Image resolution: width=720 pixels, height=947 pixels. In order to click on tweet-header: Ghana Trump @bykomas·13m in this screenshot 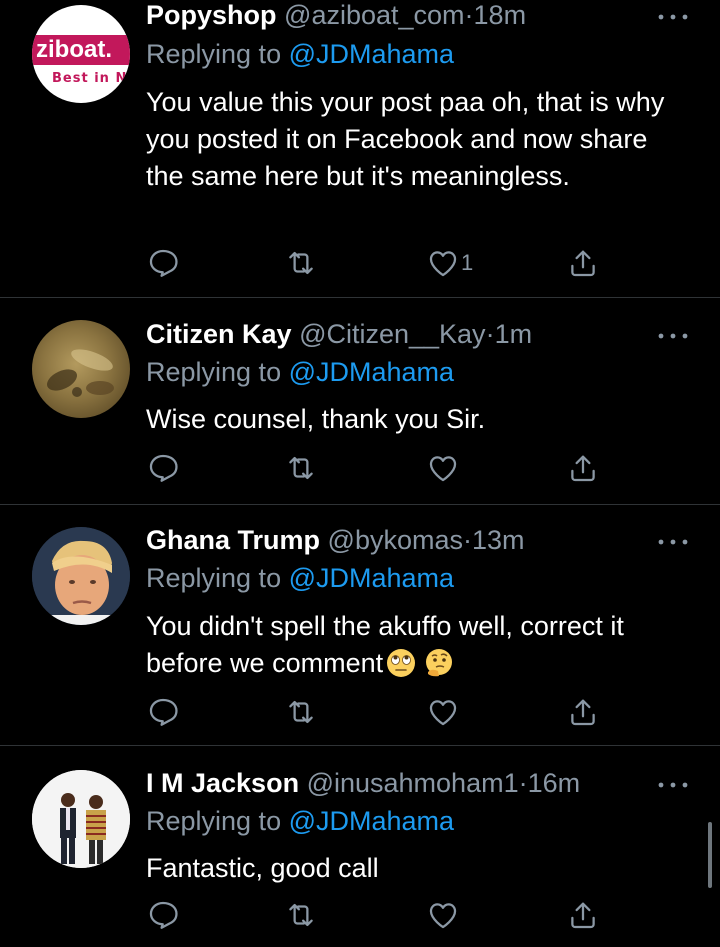, I will do `click(335, 540)`.